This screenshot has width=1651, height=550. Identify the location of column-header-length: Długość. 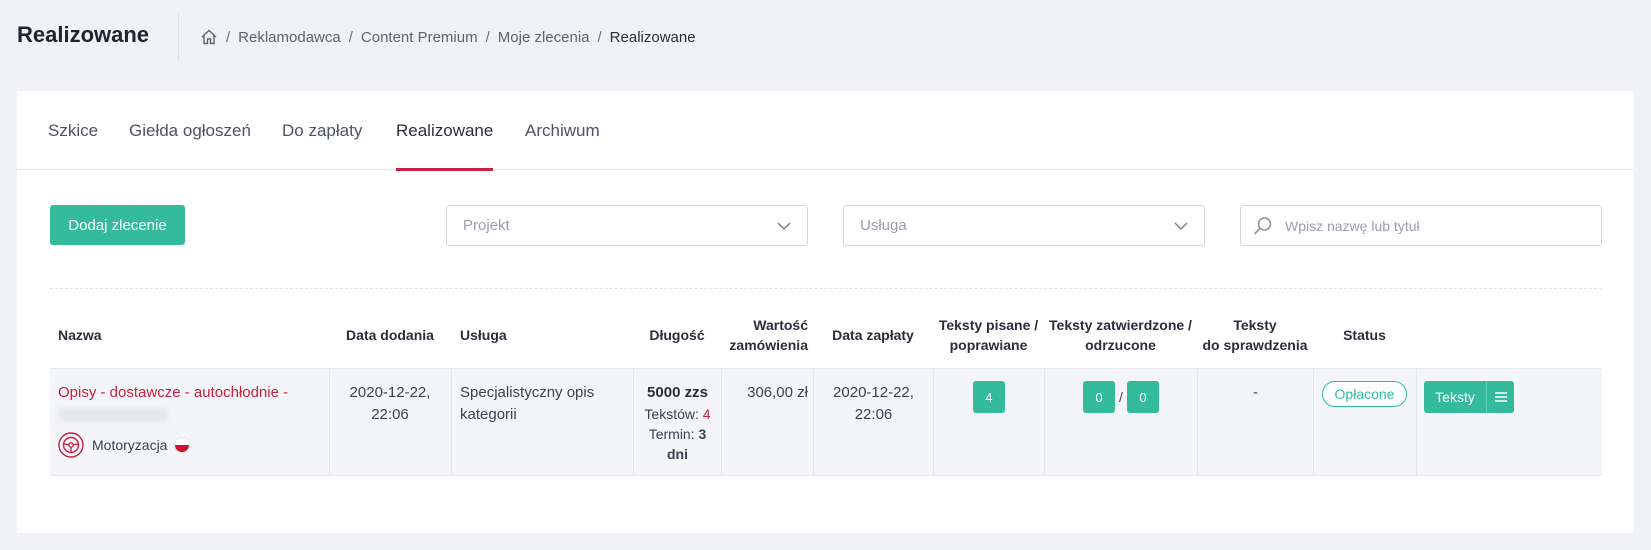
(677, 335).